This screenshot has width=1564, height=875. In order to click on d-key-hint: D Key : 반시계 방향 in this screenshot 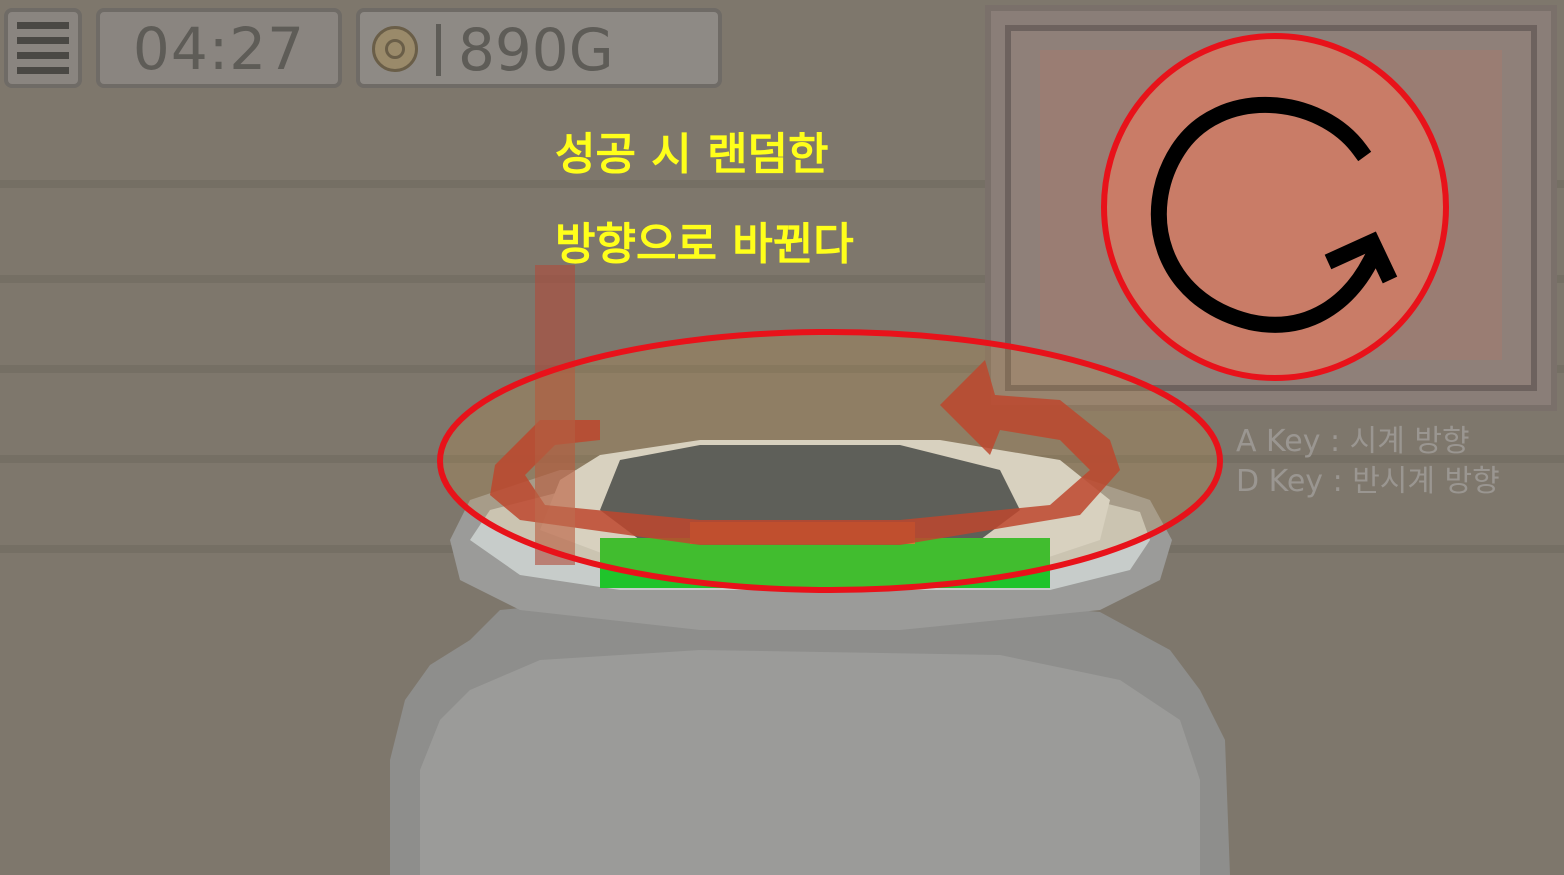, I will do `click(1368, 481)`.